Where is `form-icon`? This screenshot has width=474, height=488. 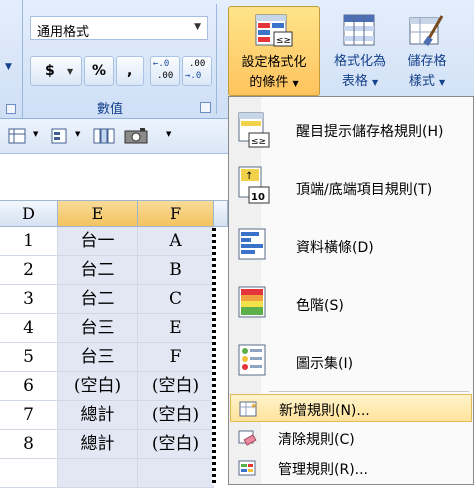 form-icon is located at coordinates (19, 136).